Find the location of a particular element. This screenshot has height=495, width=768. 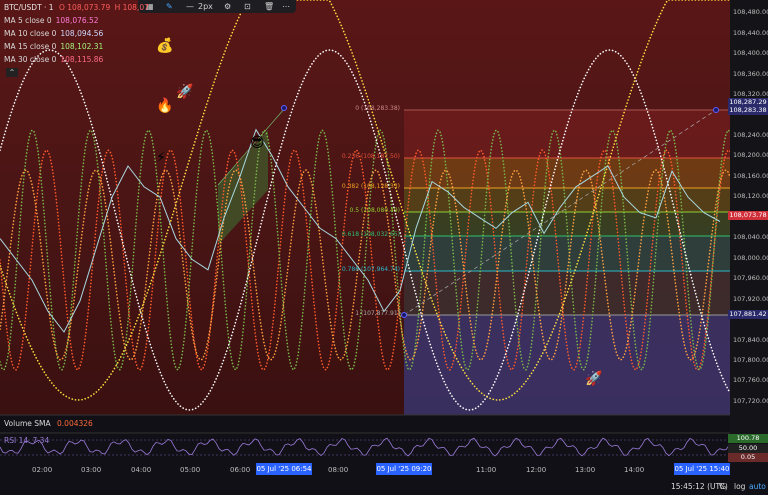

time-axis-label: 11:00 is located at coordinates (486, 470).